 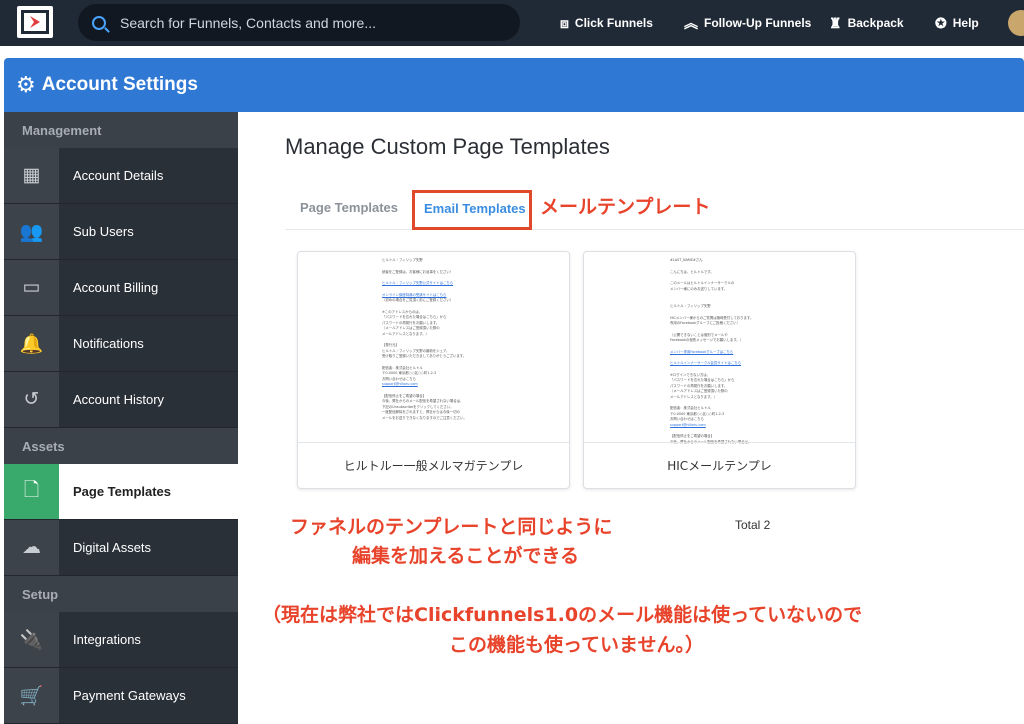 I want to click on search-icon, so click(x=99, y=22).